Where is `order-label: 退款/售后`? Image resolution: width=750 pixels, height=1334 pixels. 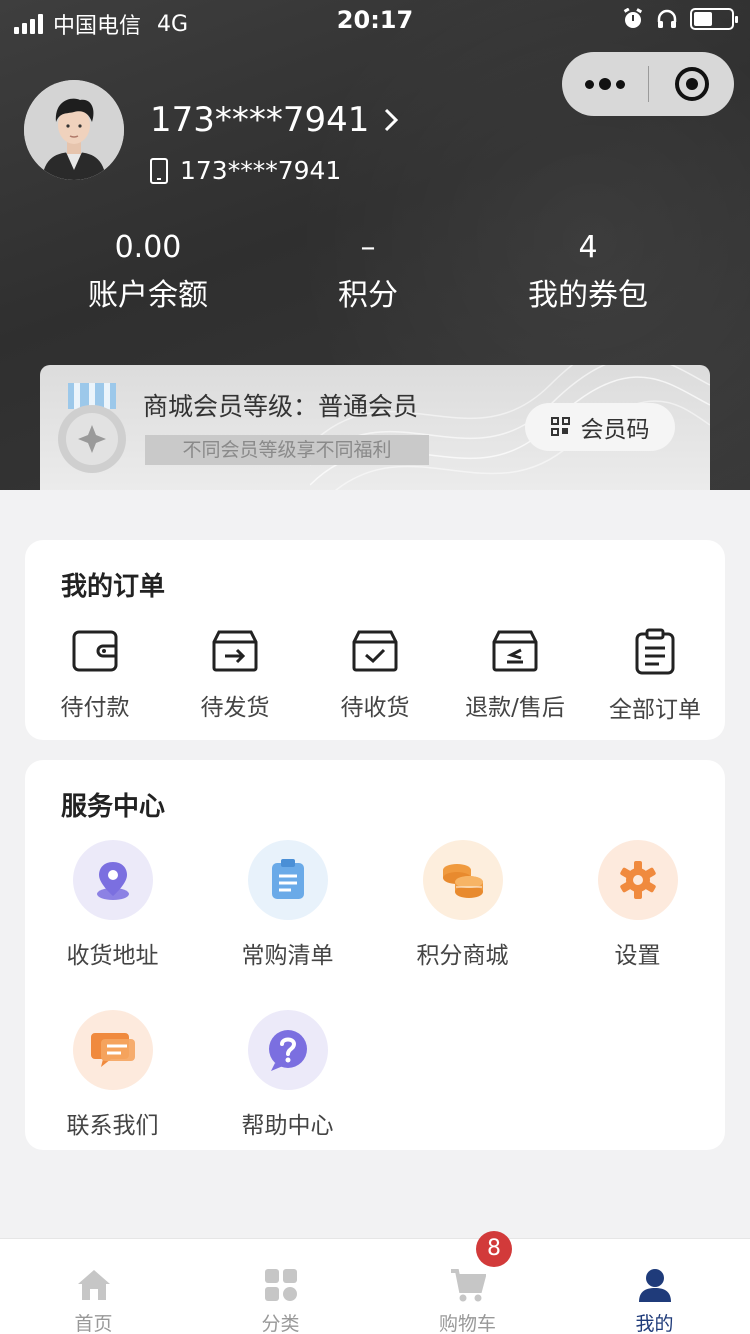 order-label: 退款/售后 is located at coordinates (515, 708).